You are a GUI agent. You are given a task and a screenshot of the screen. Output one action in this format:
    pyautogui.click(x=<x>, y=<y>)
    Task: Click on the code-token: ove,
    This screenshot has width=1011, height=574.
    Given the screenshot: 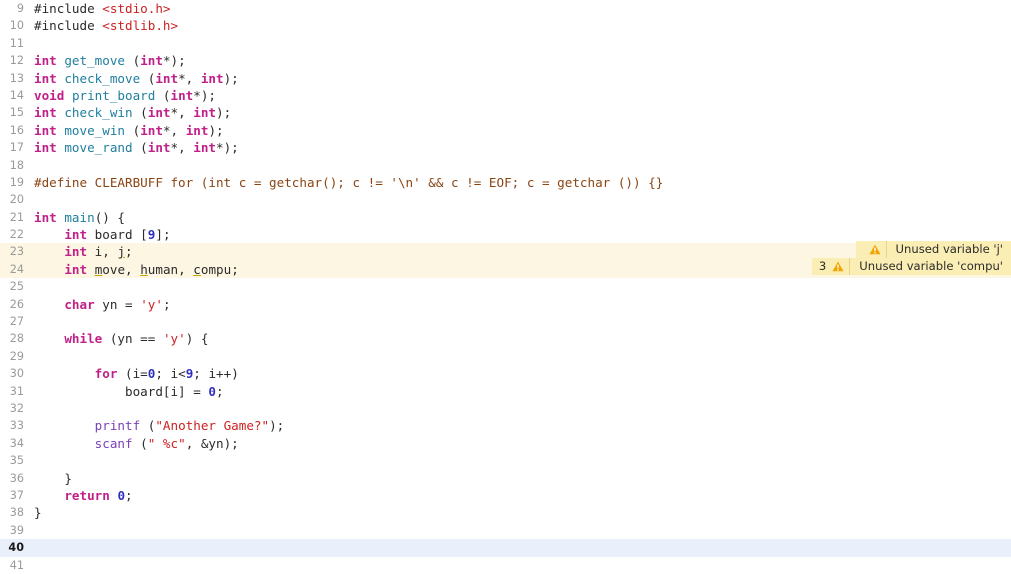 What is the action you would take?
    pyautogui.click(x=121, y=269)
    